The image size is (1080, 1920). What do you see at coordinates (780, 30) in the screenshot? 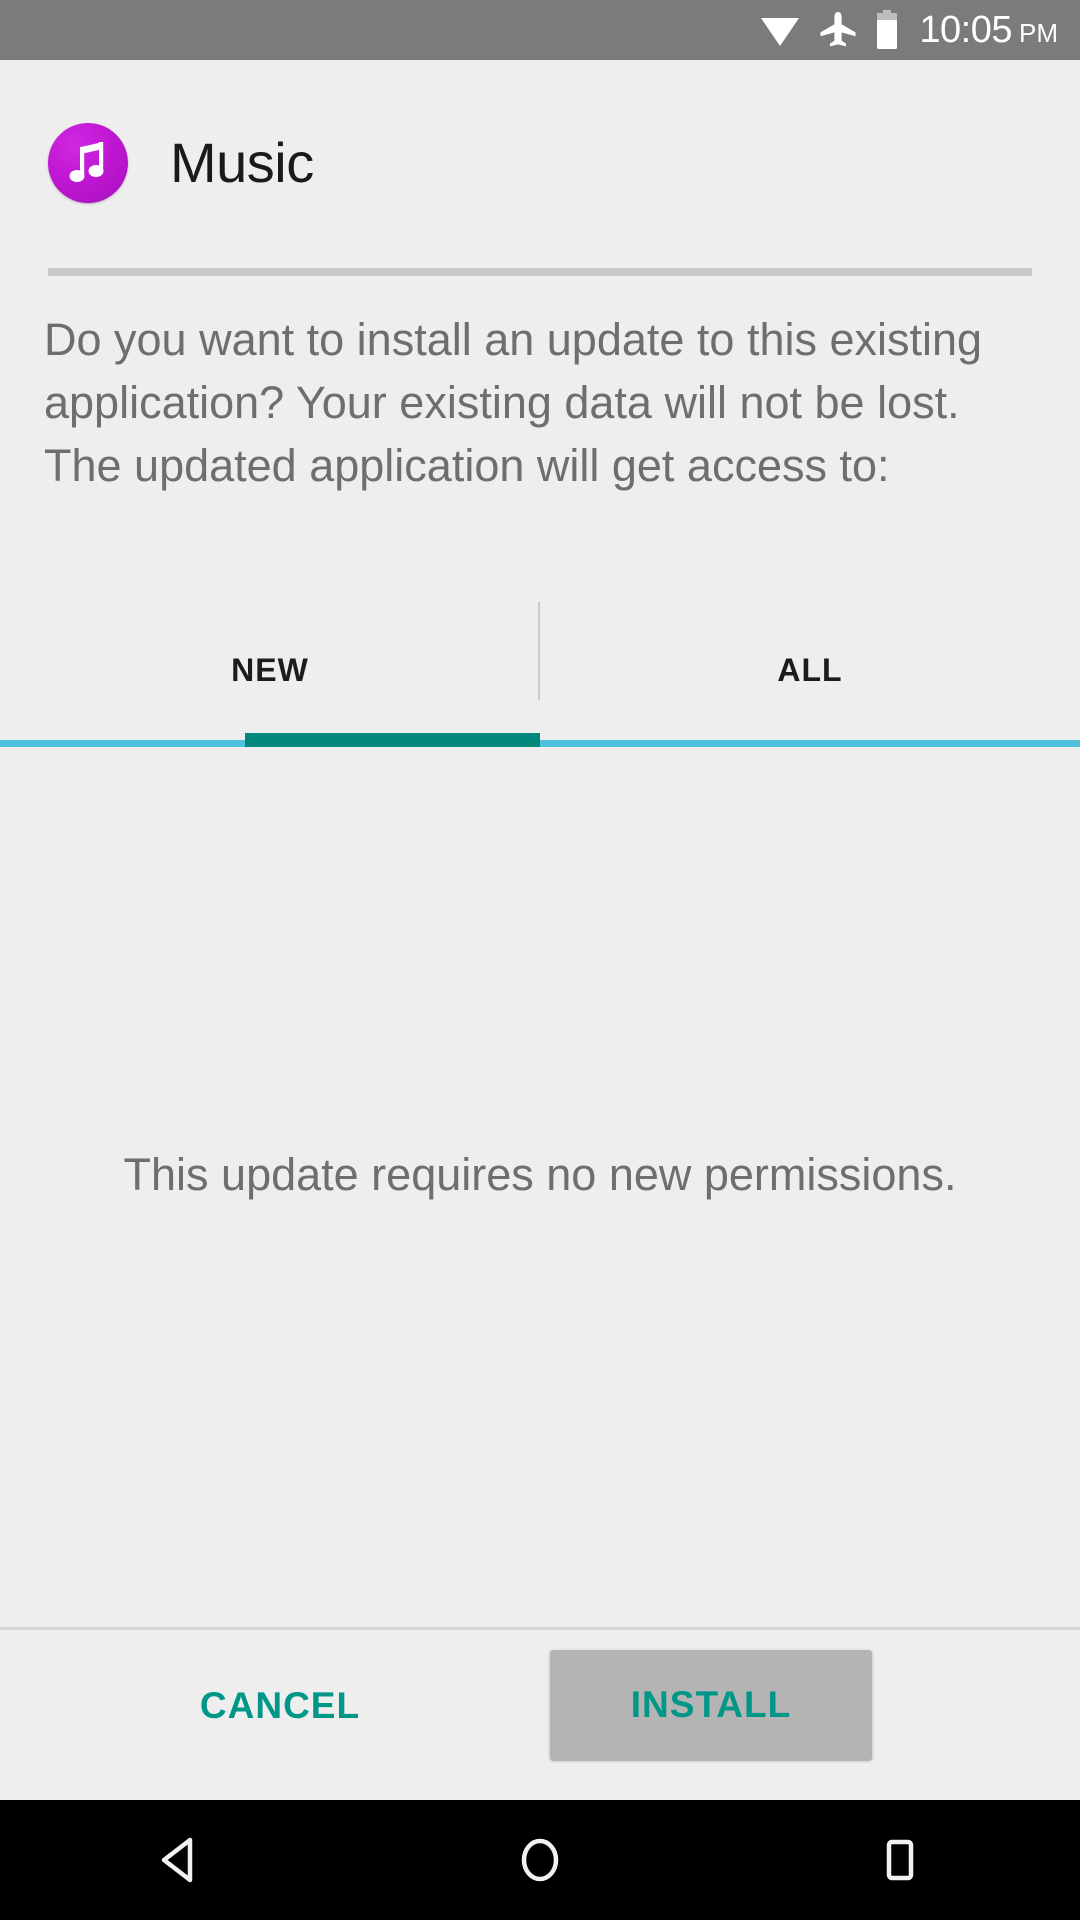
I see `wifi-icon` at bounding box center [780, 30].